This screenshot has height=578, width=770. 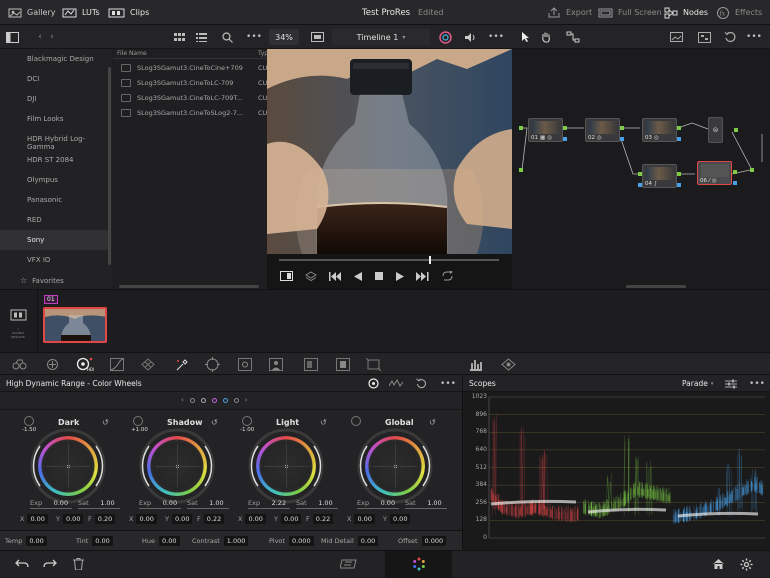 I want to click on light-sat-value: 1.00, so click(x=323, y=503).